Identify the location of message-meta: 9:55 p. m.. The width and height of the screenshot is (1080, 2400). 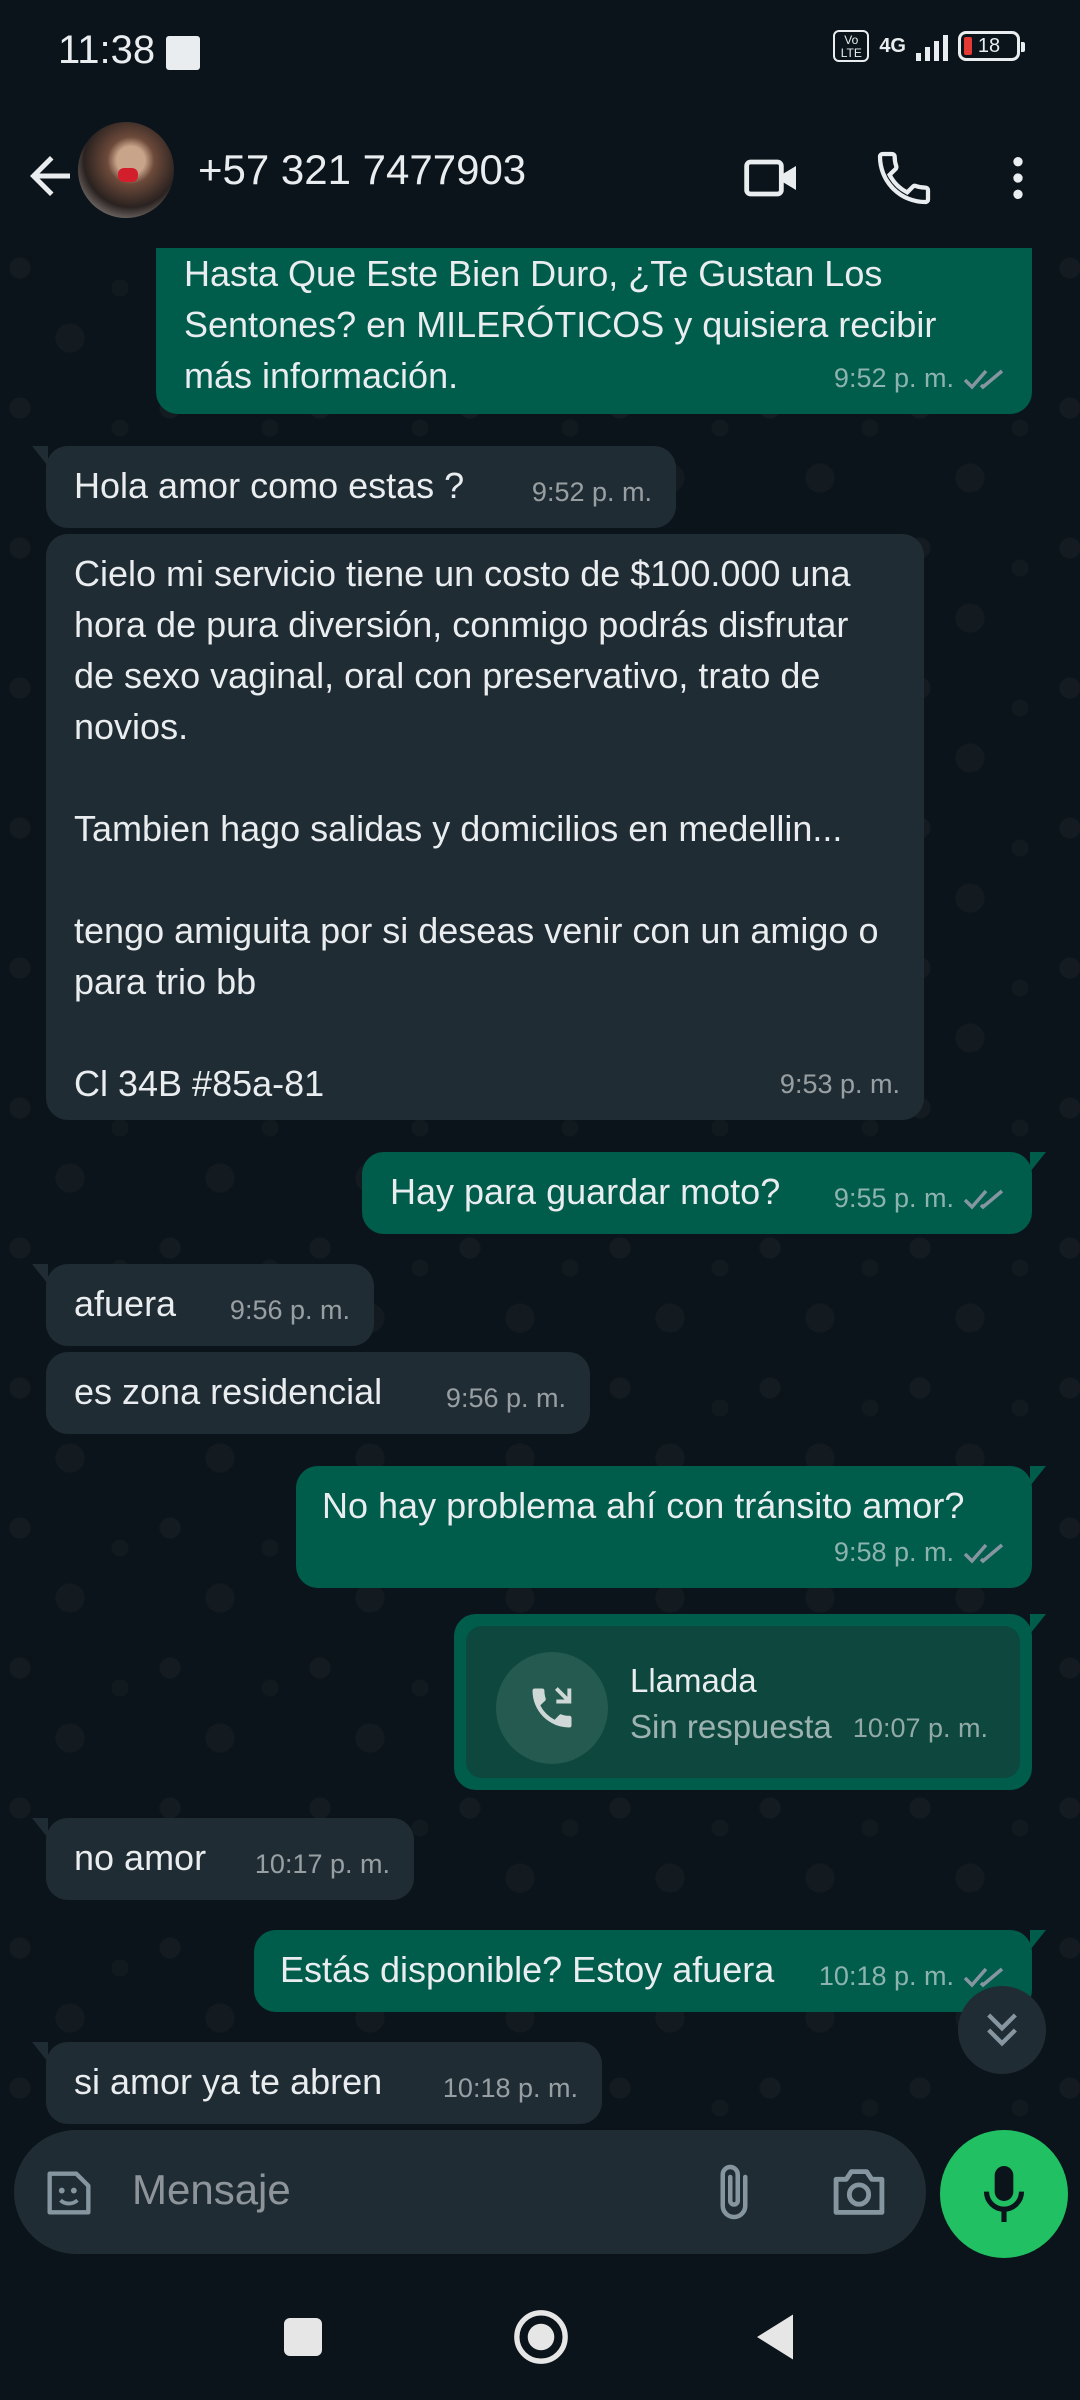
(921, 1198).